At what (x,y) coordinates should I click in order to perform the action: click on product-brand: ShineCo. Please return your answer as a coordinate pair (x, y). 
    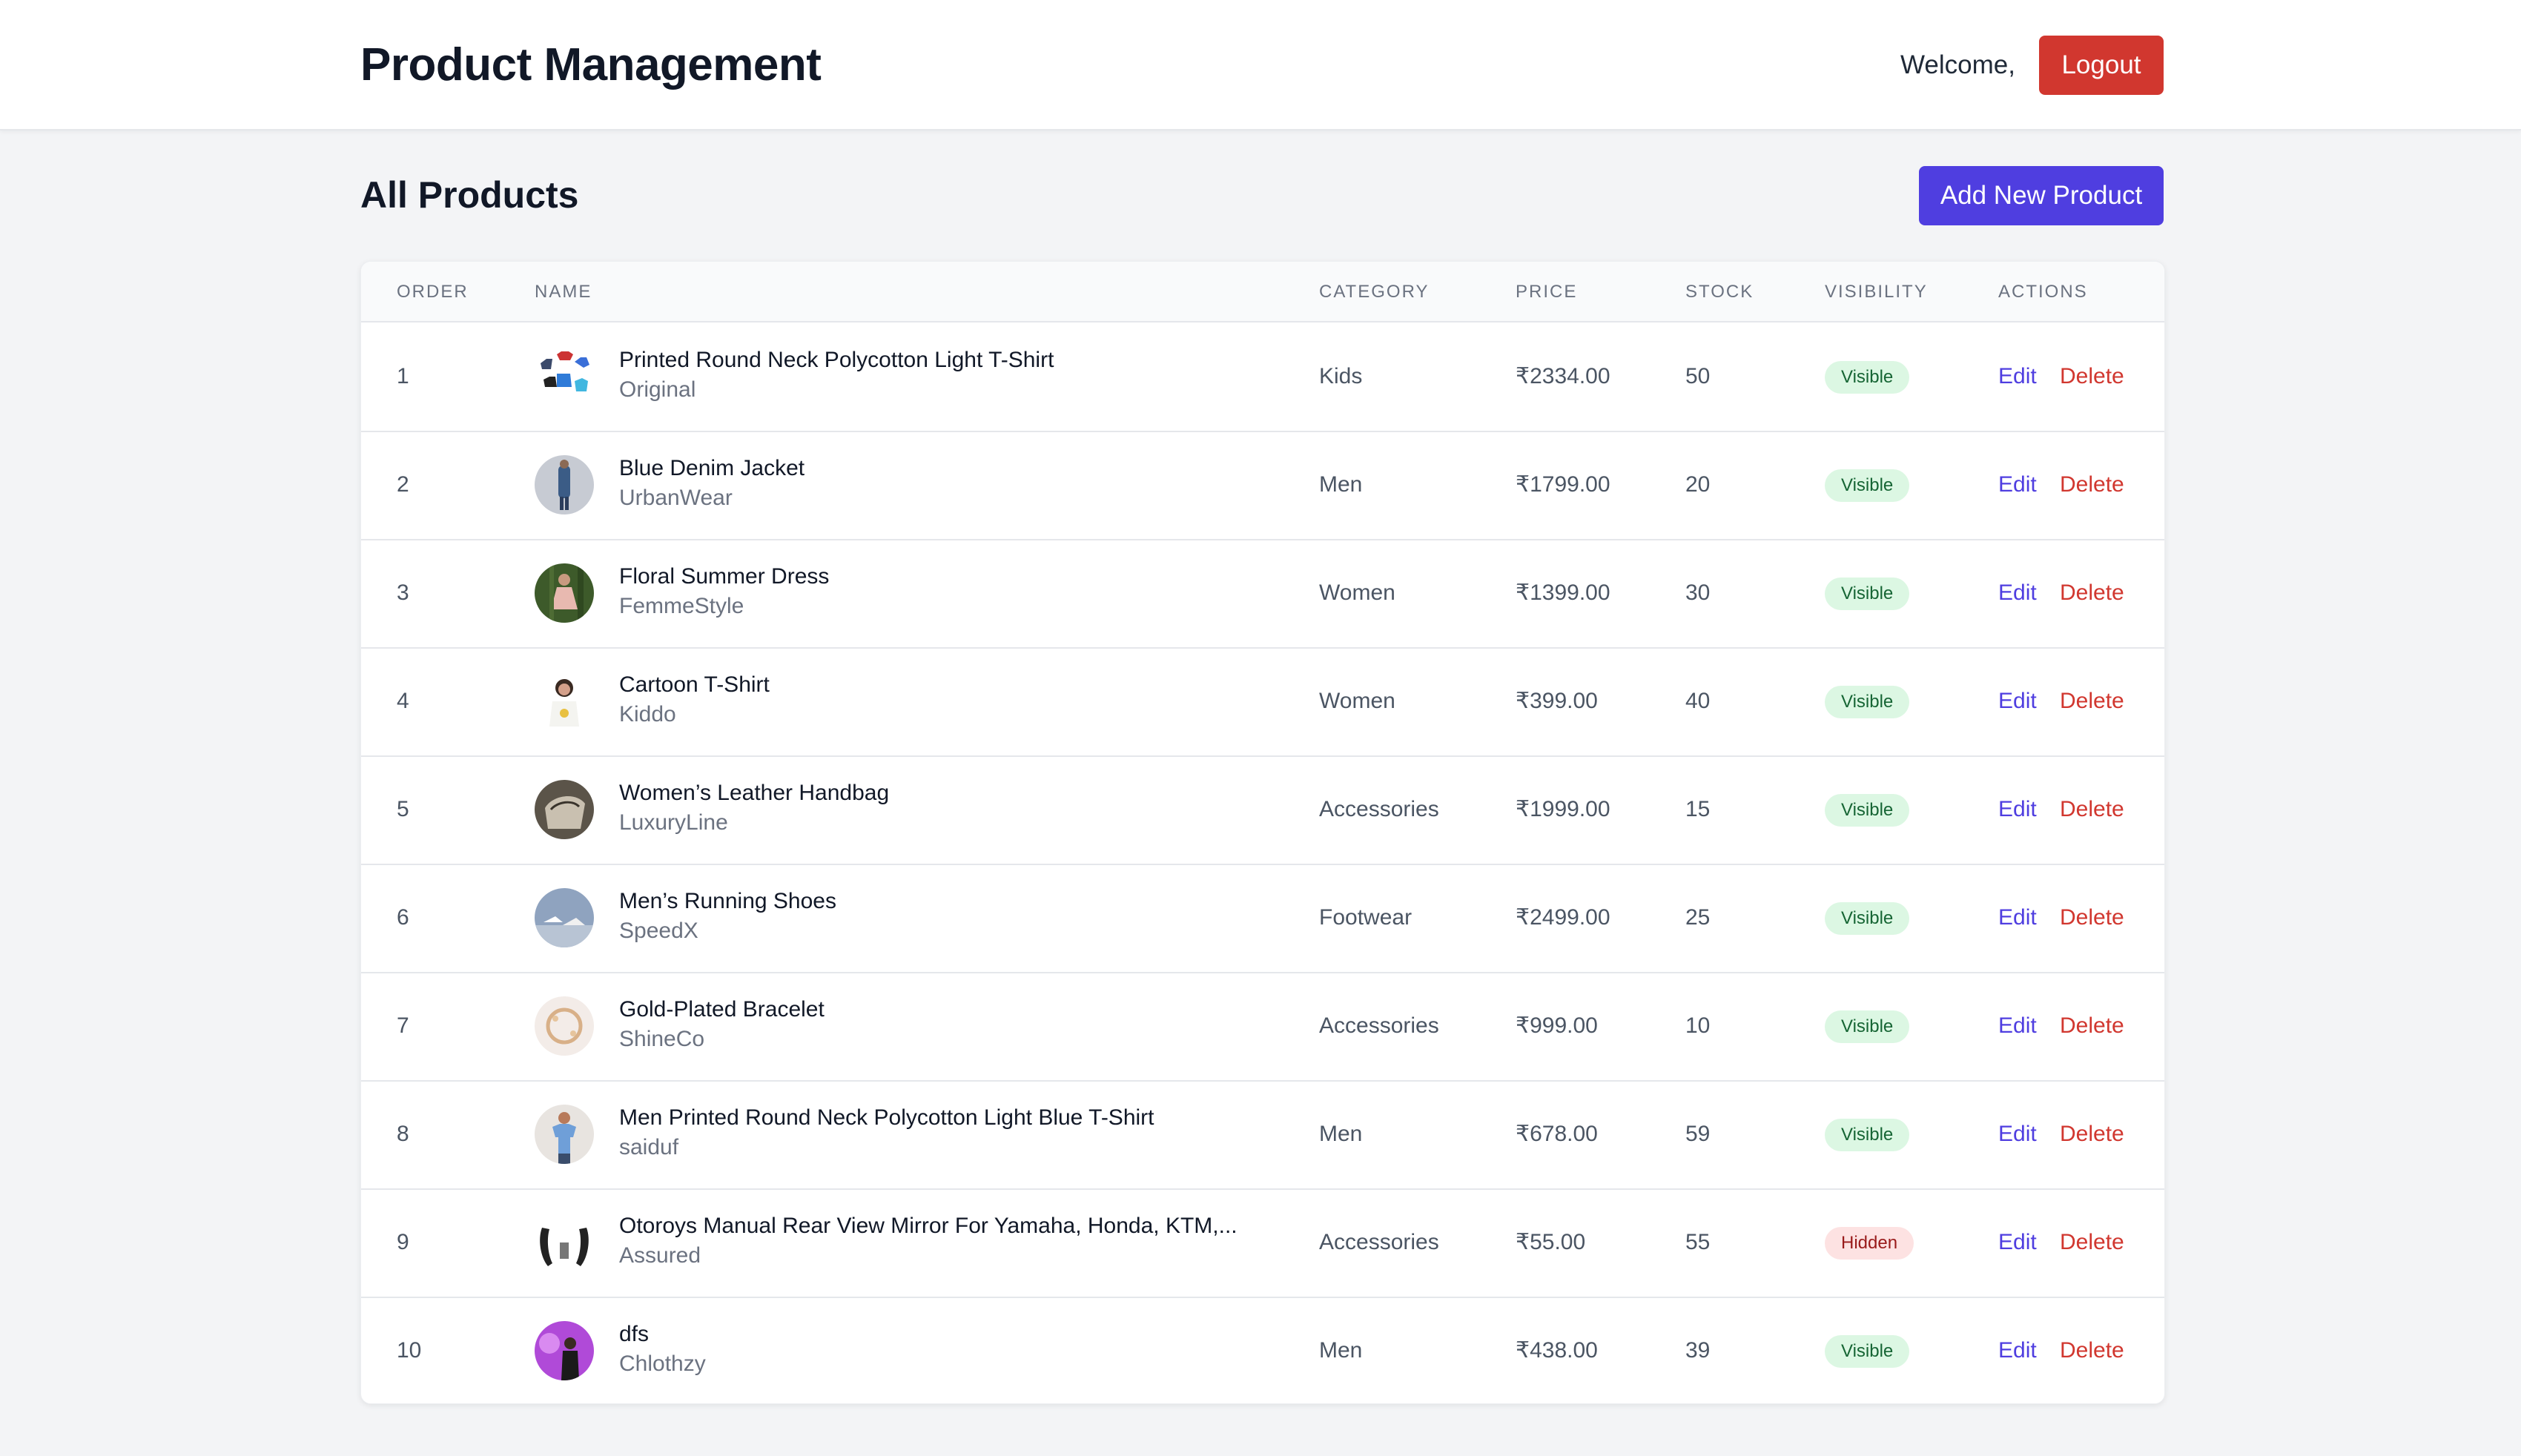
    Looking at the image, I should click on (662, 1039).